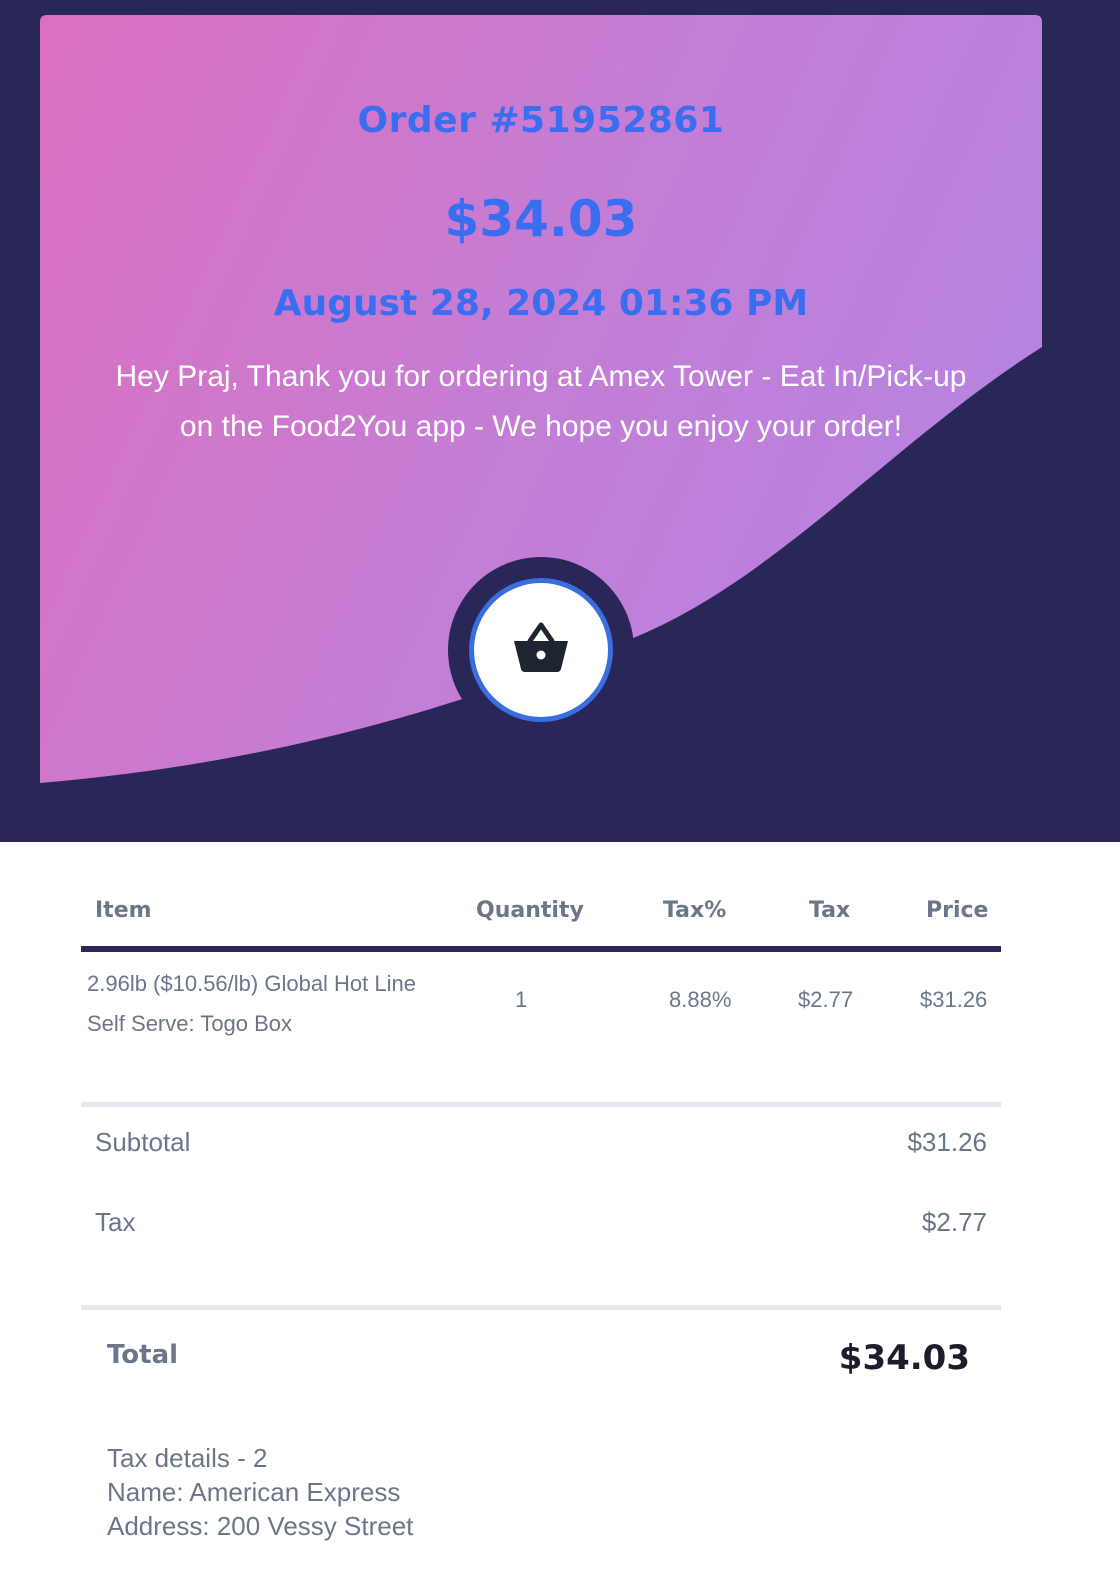  Describe the element at coordinates (541, 120) in the screenshot. I see `order-number: Order #51952861` at that location.